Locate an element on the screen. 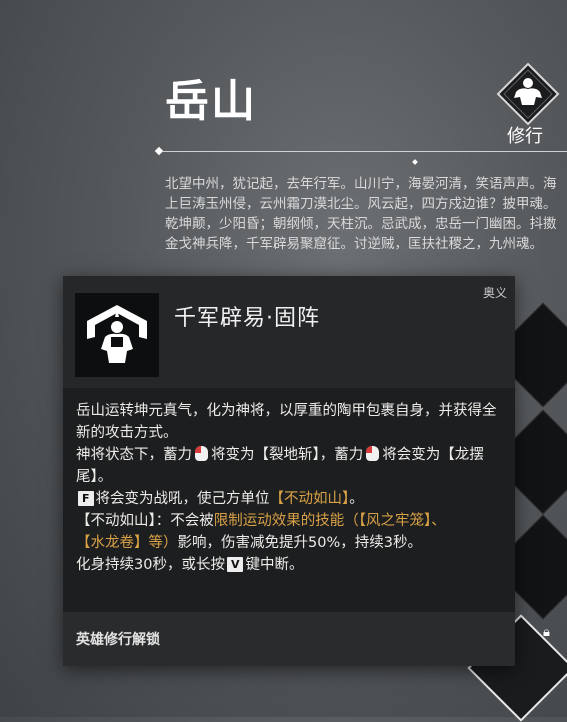 Image resolution: width=567 pixels, height=722 pixels. desc-text: 将会变为战吼，使己方单位 is located at coordinates (182, 499).